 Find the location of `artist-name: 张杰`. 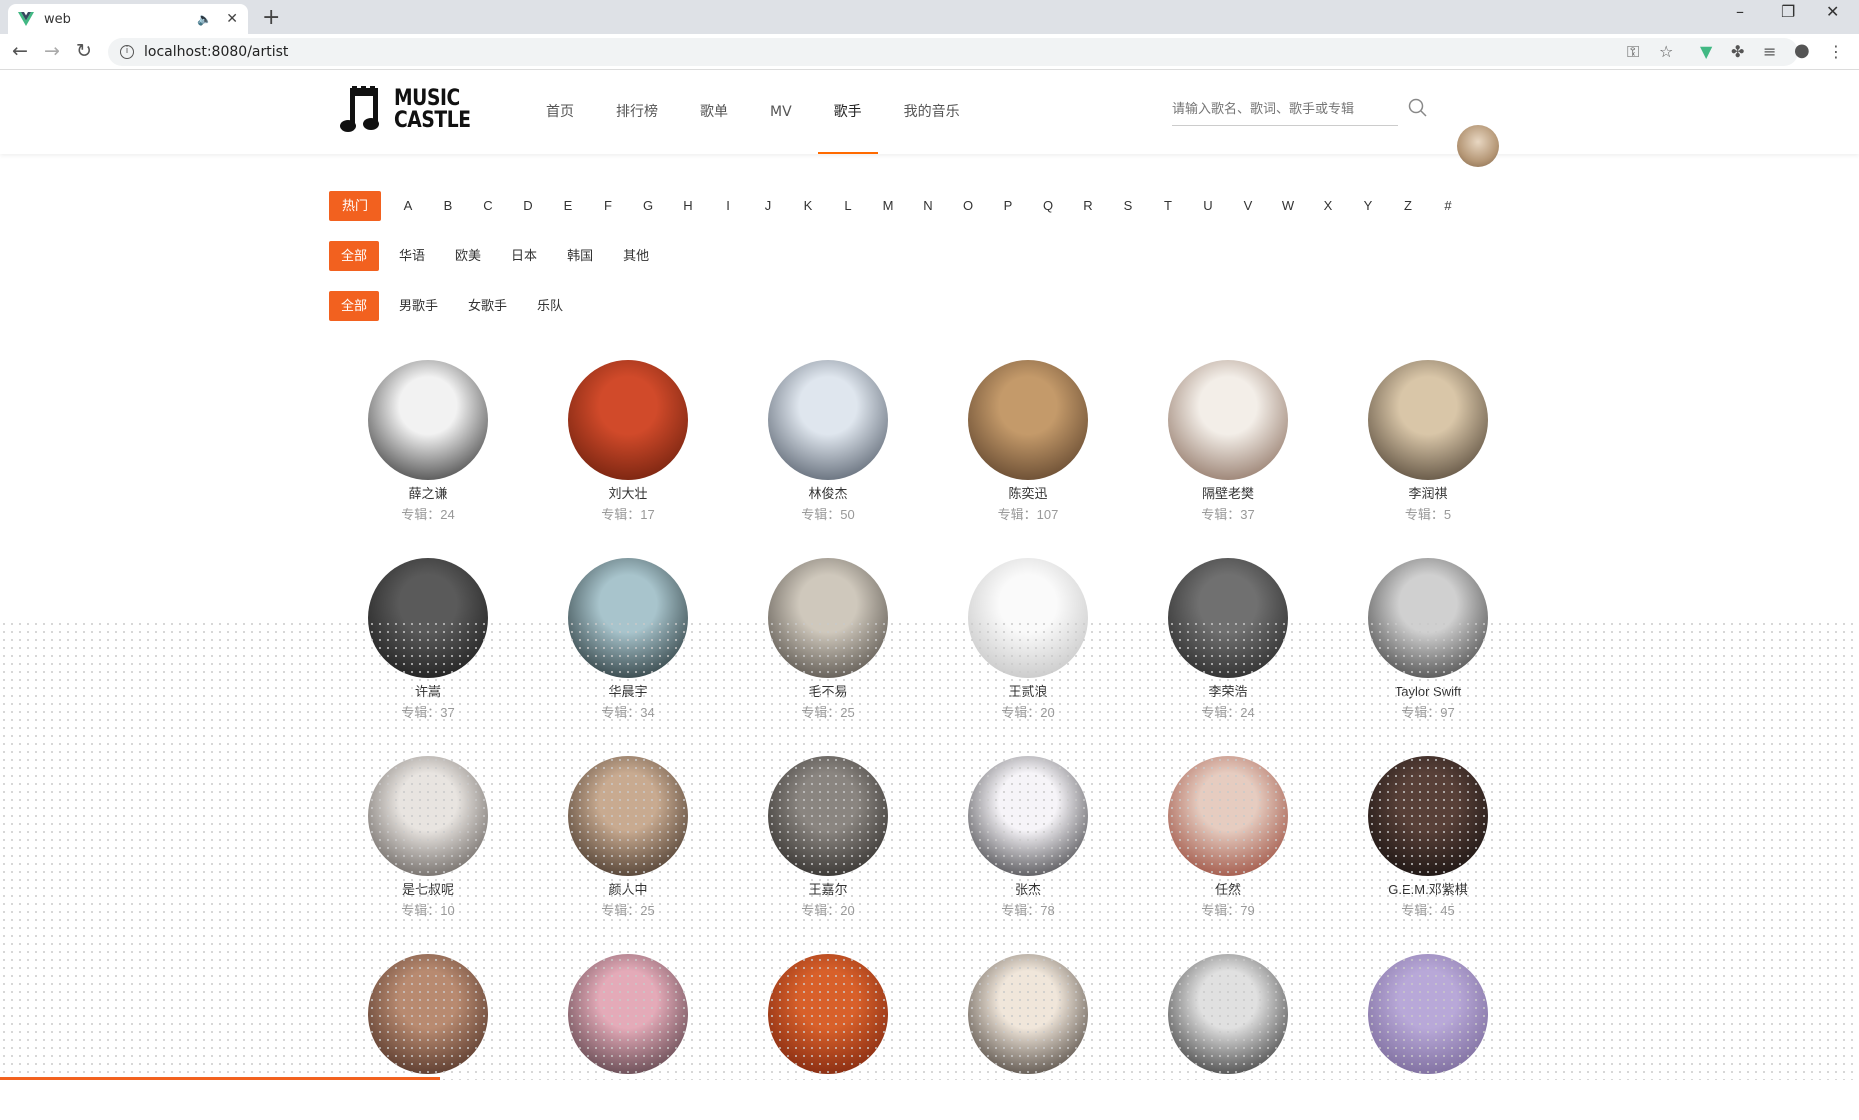

artist-name: 张杰 is located at coordinates (1028, 890).